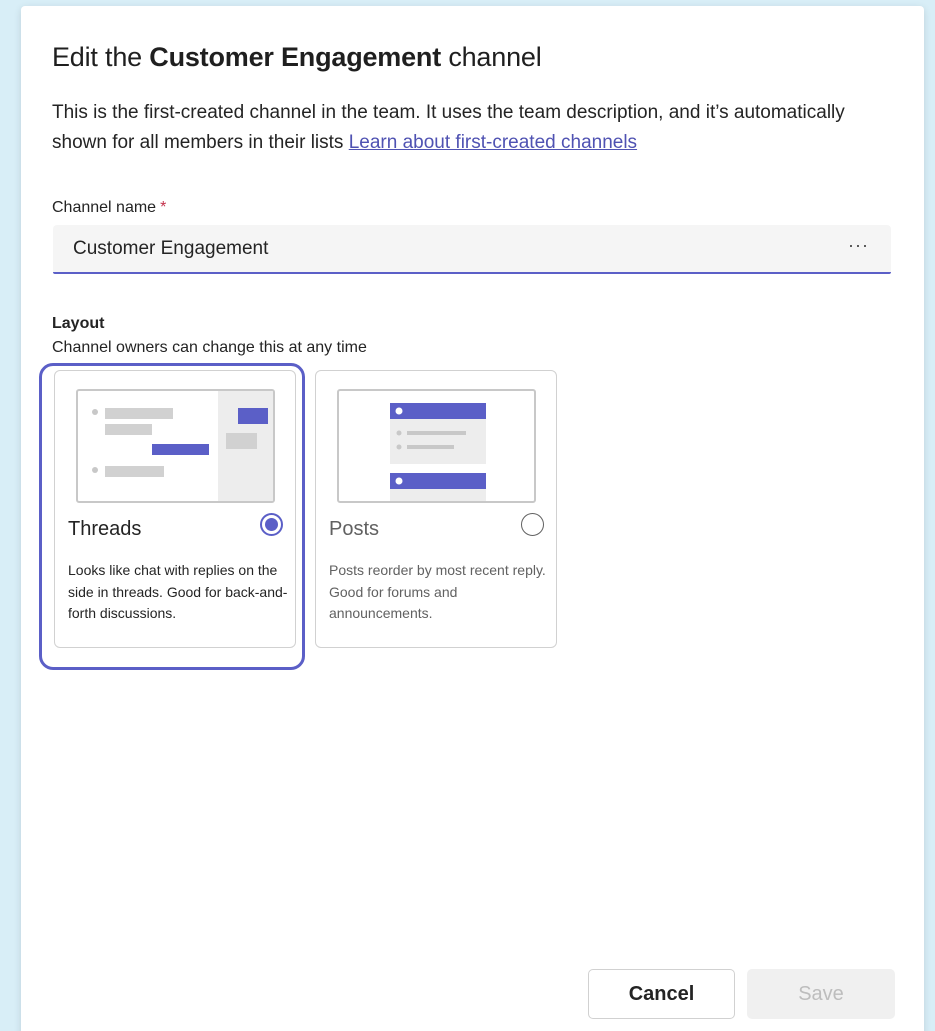 The height and width of the screenshot is (1031, 935). I want to click on channel-name-label-text: Channel name, so click(104, 207).